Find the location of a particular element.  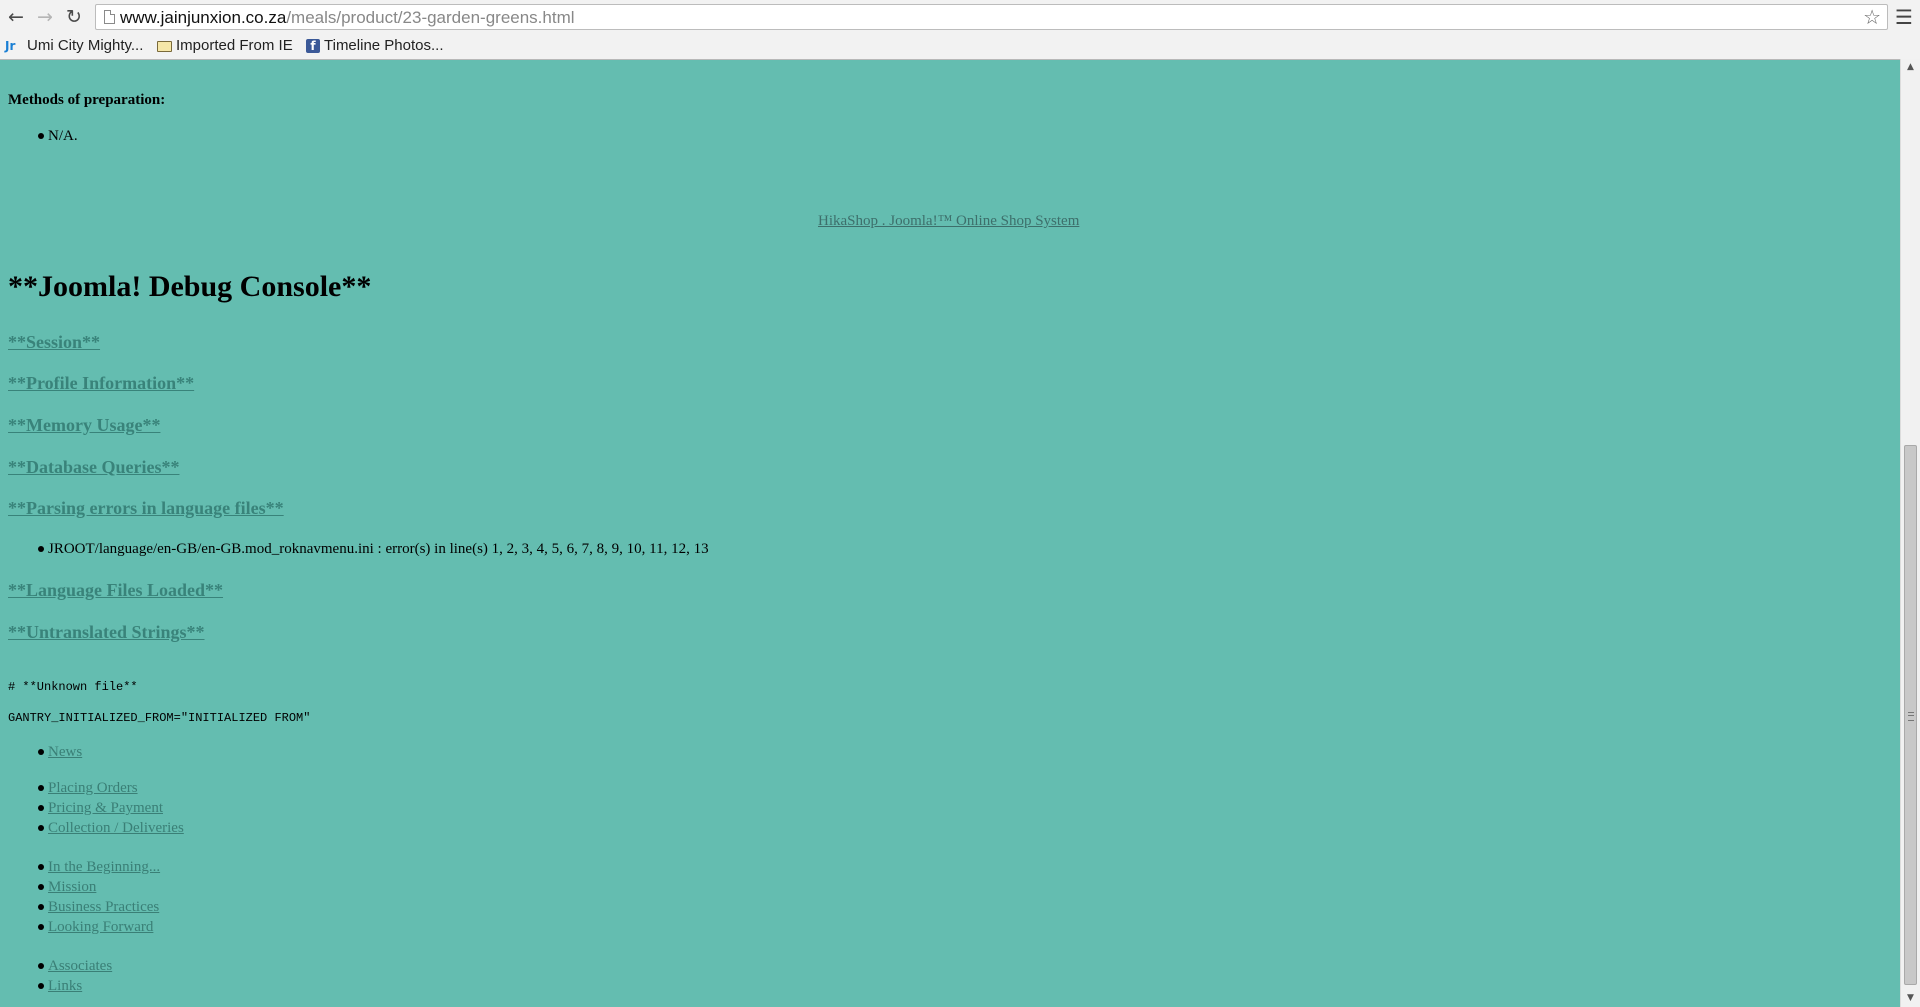

menu-link-news: News is located at coordinates (65, 752).